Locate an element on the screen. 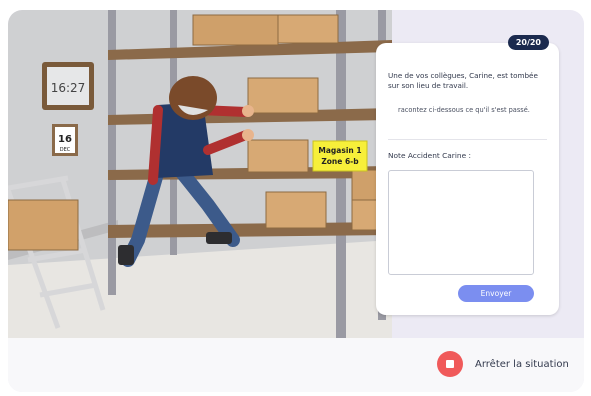  progress-badge: 20/20 is located at coordinates (528, 42).